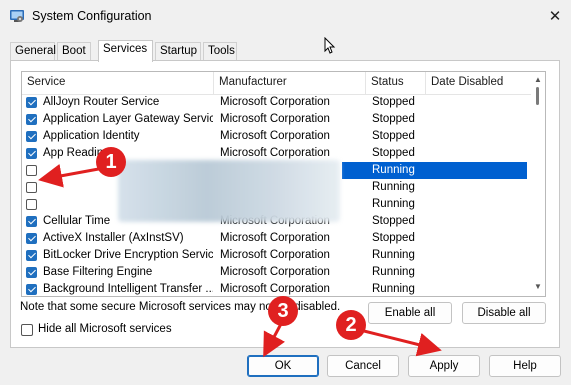 This screenshot has height=385, width=571. What do you see at coordinates (444, 366) in the screenshot?
I see `apply-button: Apply` at bounding box center [444, 366].